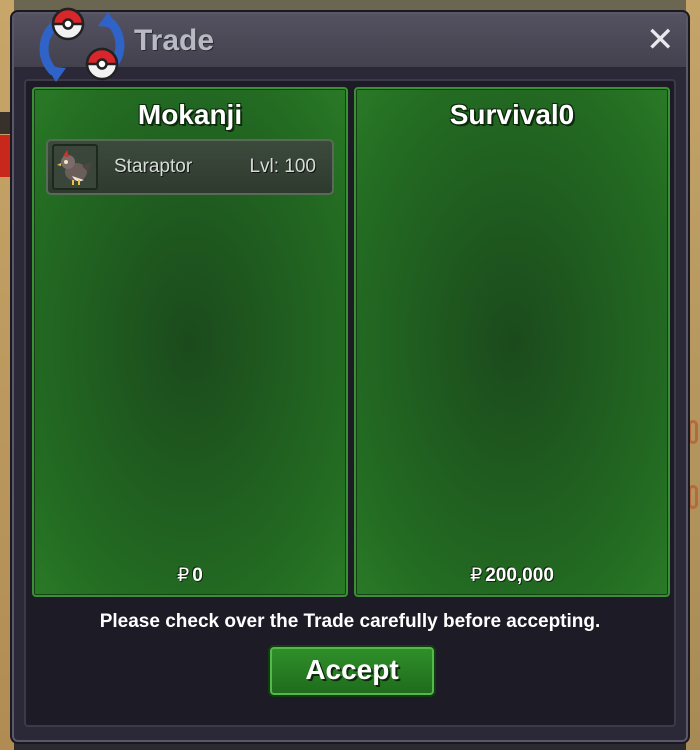 The image size is (700, 750). Describe the element at coordinates (174, 40) in the screenshot. I see `window-title: Trade` at that location.